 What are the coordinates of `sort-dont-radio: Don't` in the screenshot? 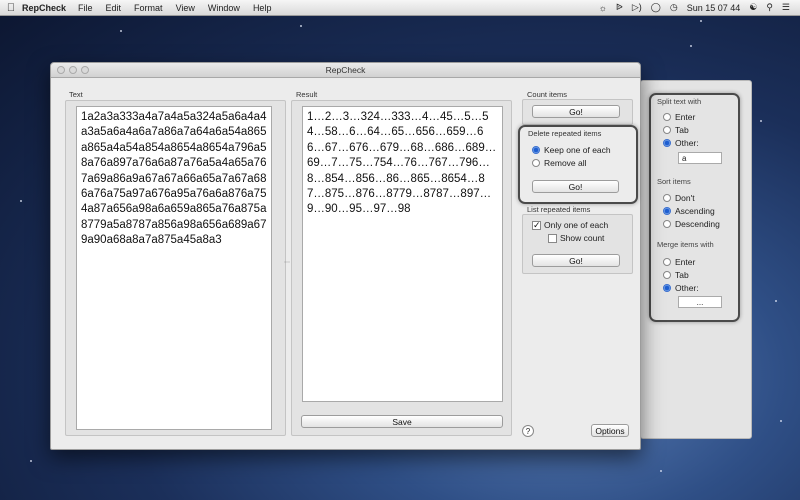 It's located at (679, 198).